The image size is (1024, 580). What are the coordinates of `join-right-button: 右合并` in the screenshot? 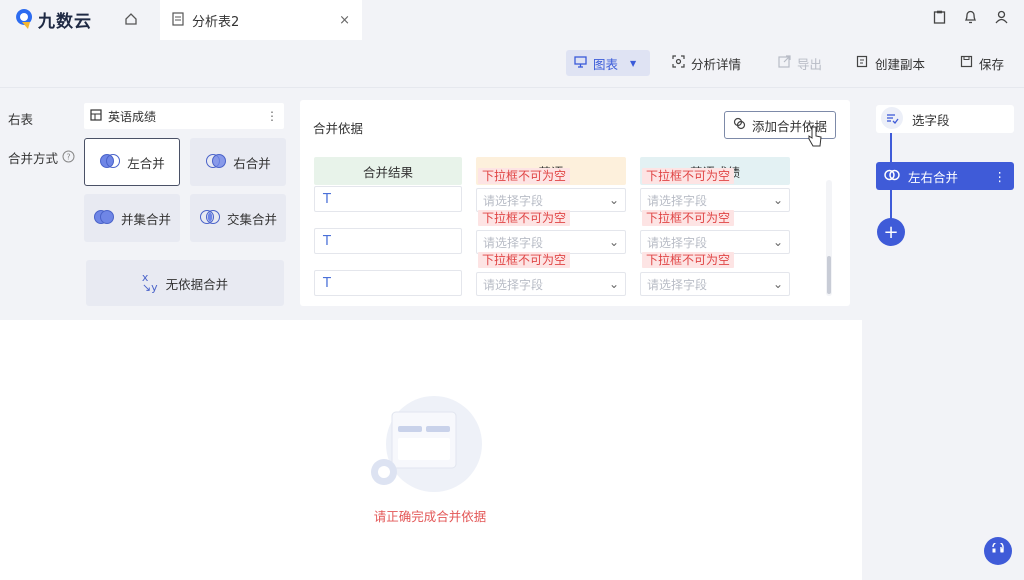 It's located at (238, 162).